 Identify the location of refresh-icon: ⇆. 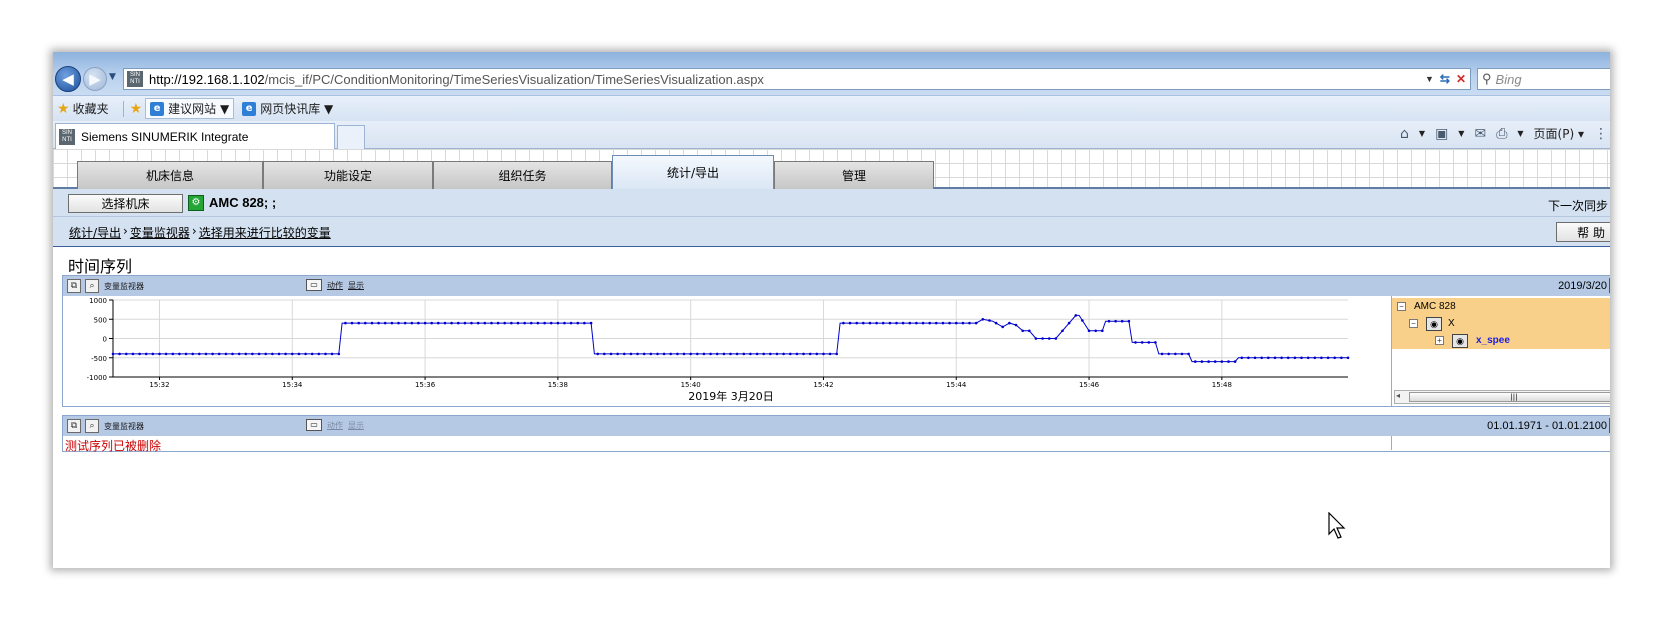
(1445, 79).